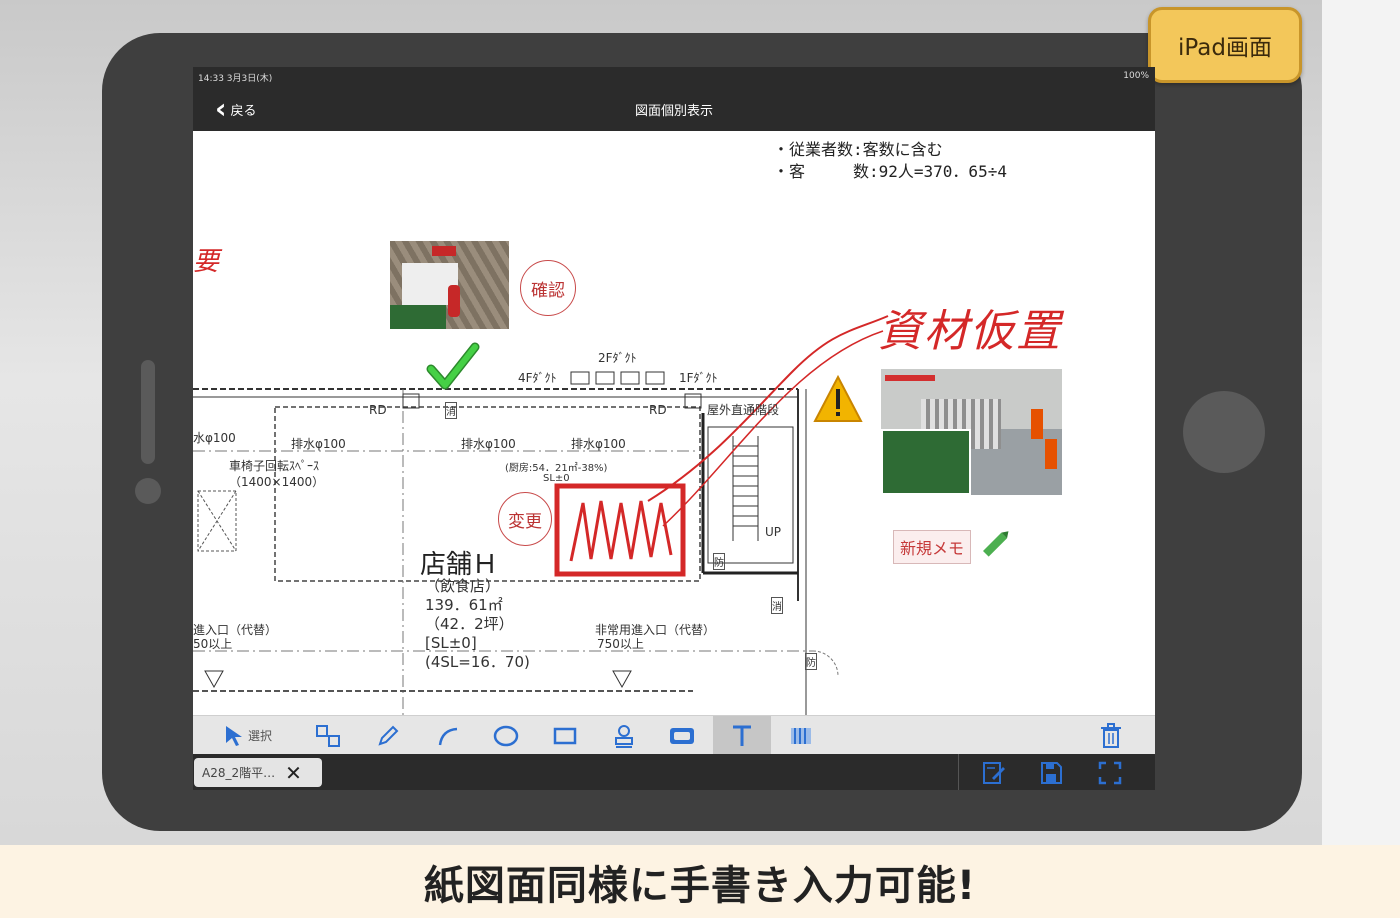 The image size is (1400, 918). Describe the element at coordinates (449, 285) in the screenshot. I see `photo-extinguisher` at that location.